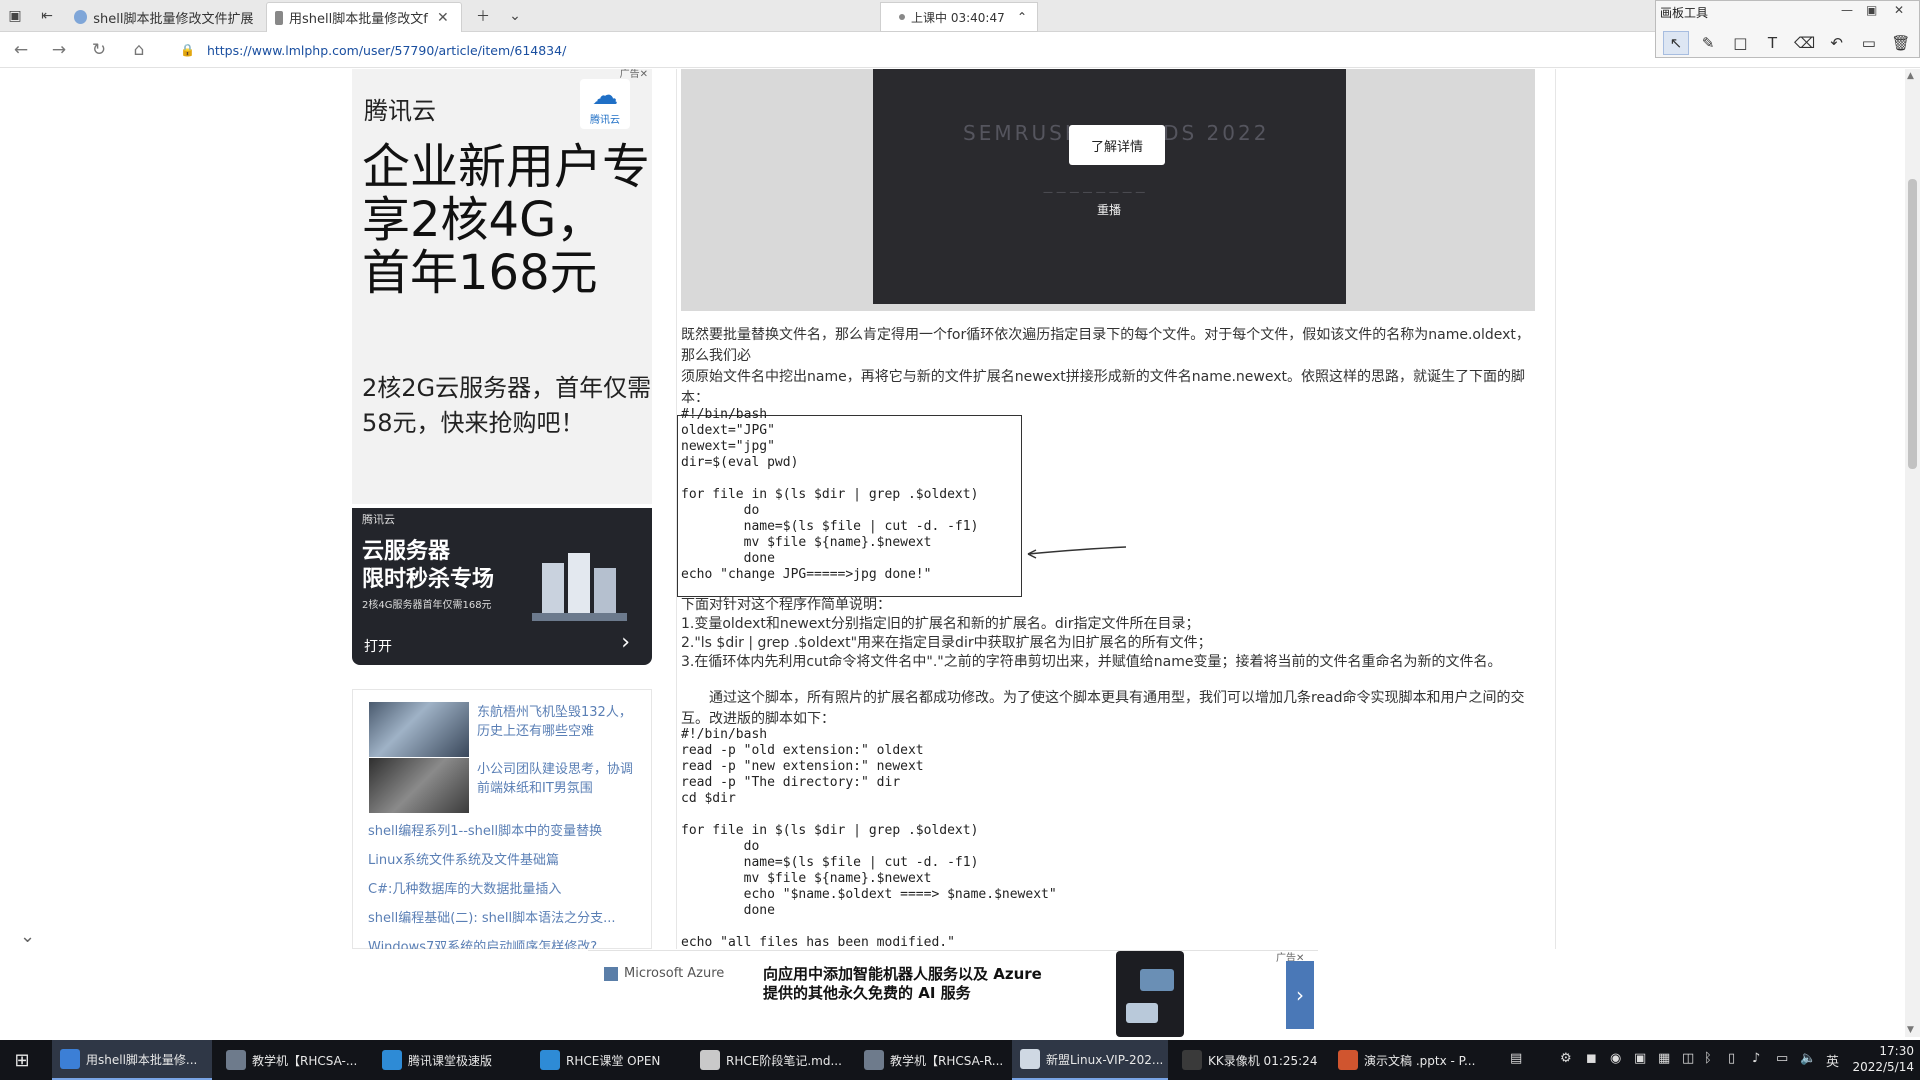 The width and height of the screenshot is (1920, 1080). What do you see at coordinates (21, 50) in the screenshot?
I see `back-icon: ←` at bounding box center [21, 50].